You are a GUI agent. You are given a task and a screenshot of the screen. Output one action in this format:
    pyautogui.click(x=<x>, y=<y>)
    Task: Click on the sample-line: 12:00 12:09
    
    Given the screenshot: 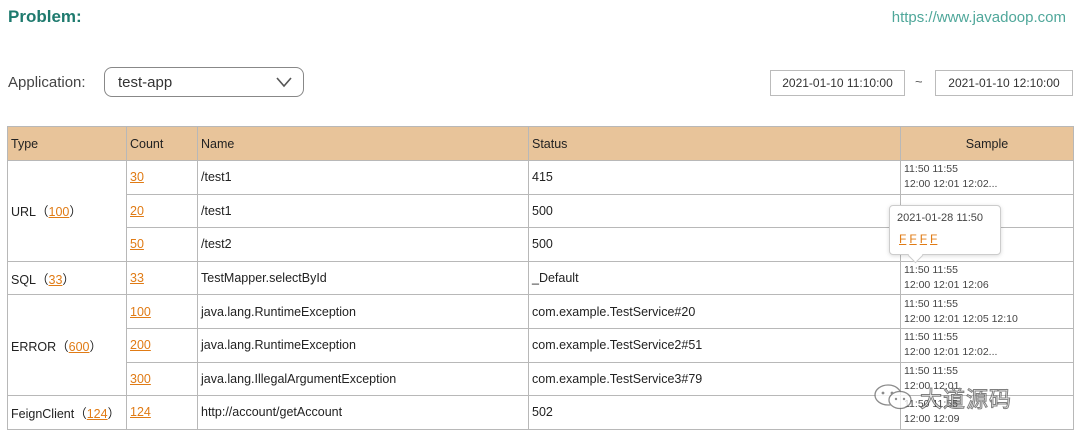 What is the action you would take?
    pyautogui.click(x=932, y=419)
    